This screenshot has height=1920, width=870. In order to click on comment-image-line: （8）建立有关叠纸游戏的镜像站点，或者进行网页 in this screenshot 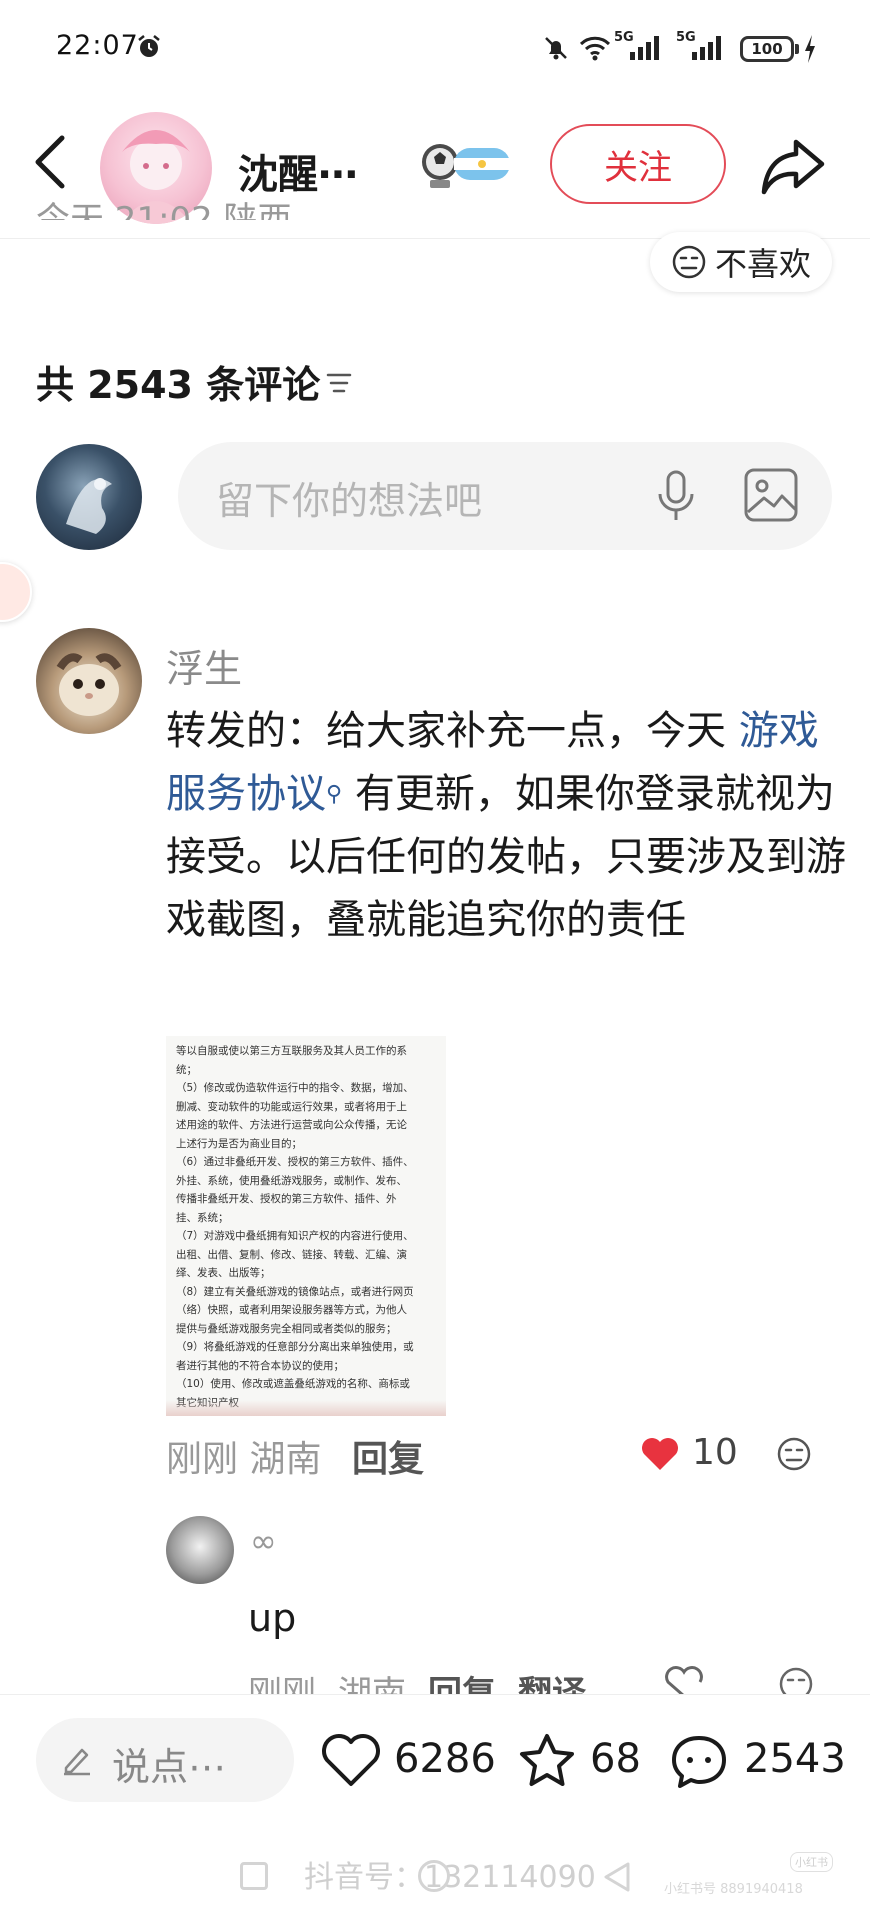, I will do `click(295, 1291)`.